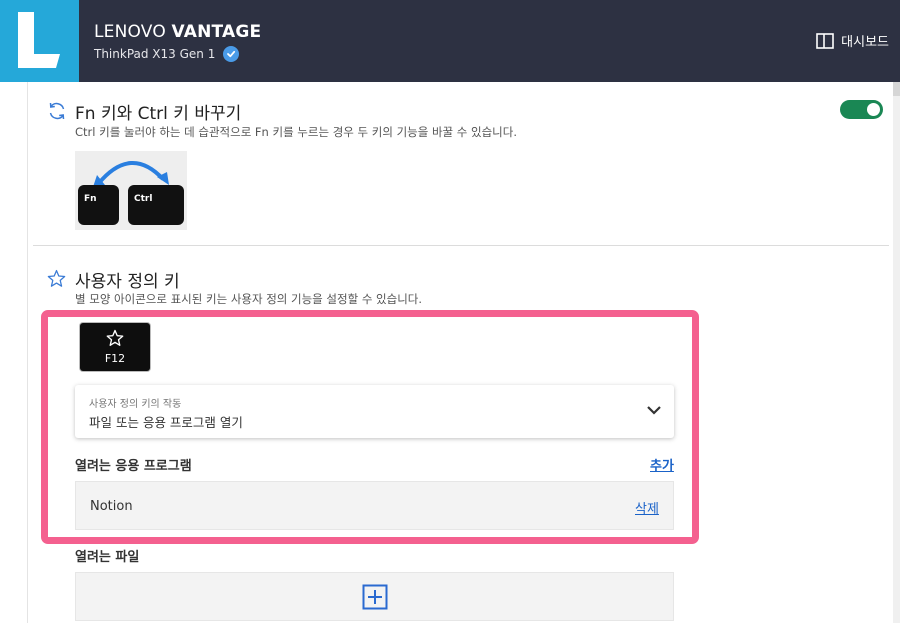 The height and width of the screenshot is (623, 900). What do you see at coordinates (654, 410) in the screenshot?
I see `chevron-down-icon` at bounding box center [654, 410].